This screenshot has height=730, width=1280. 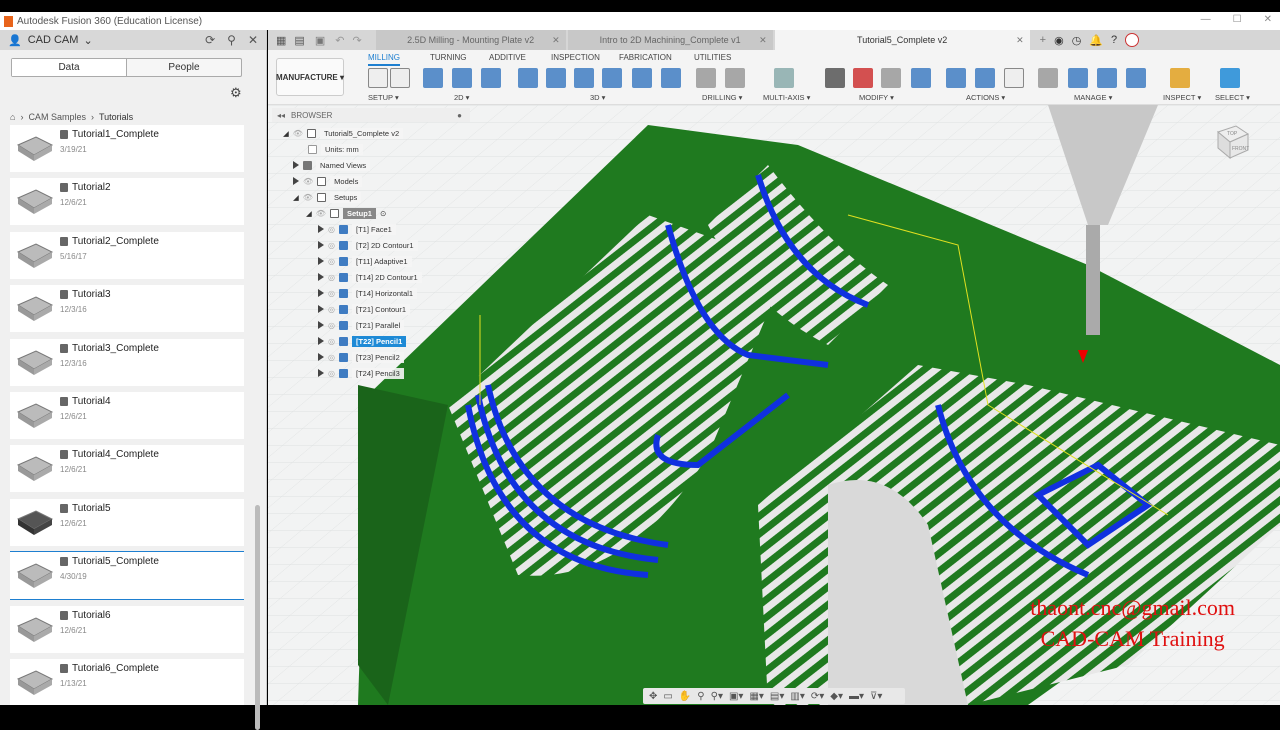 I want to click on file-item: Tutorial2_Complete 5/16/17, so click(x=127, y=255).